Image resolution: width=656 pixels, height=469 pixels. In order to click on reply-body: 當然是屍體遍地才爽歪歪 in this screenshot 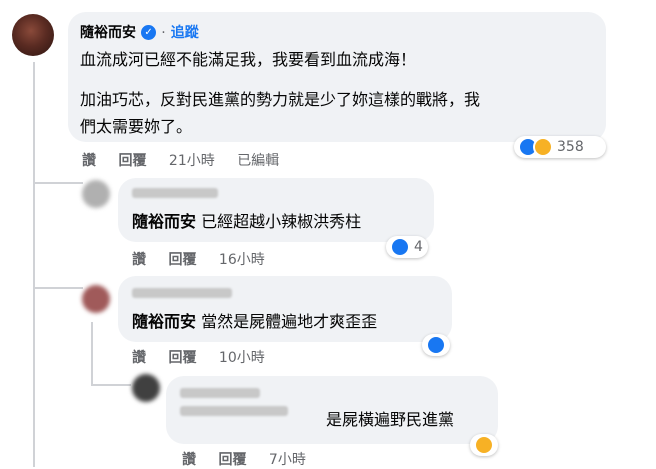, I will do `click(289, 321)`.